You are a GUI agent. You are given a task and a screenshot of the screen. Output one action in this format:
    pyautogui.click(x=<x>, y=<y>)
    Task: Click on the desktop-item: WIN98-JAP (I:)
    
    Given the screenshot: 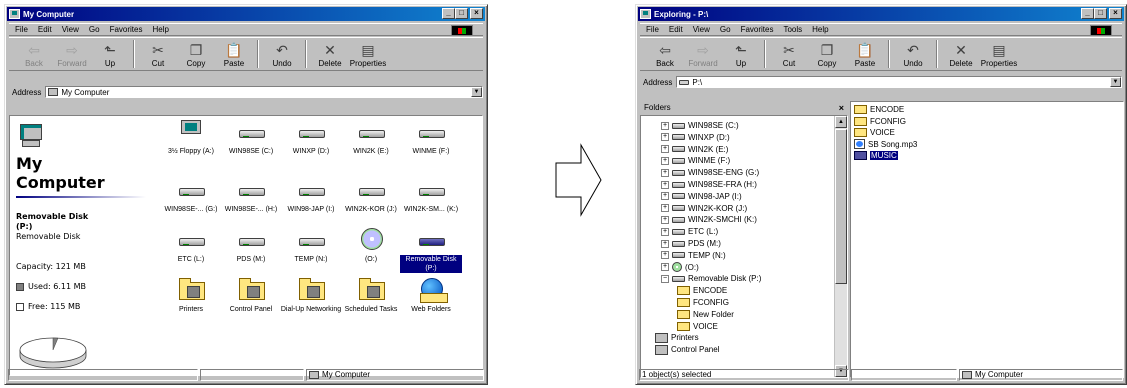 What is the action you would take?
    pyautogui.click(x=311, y=195)
    